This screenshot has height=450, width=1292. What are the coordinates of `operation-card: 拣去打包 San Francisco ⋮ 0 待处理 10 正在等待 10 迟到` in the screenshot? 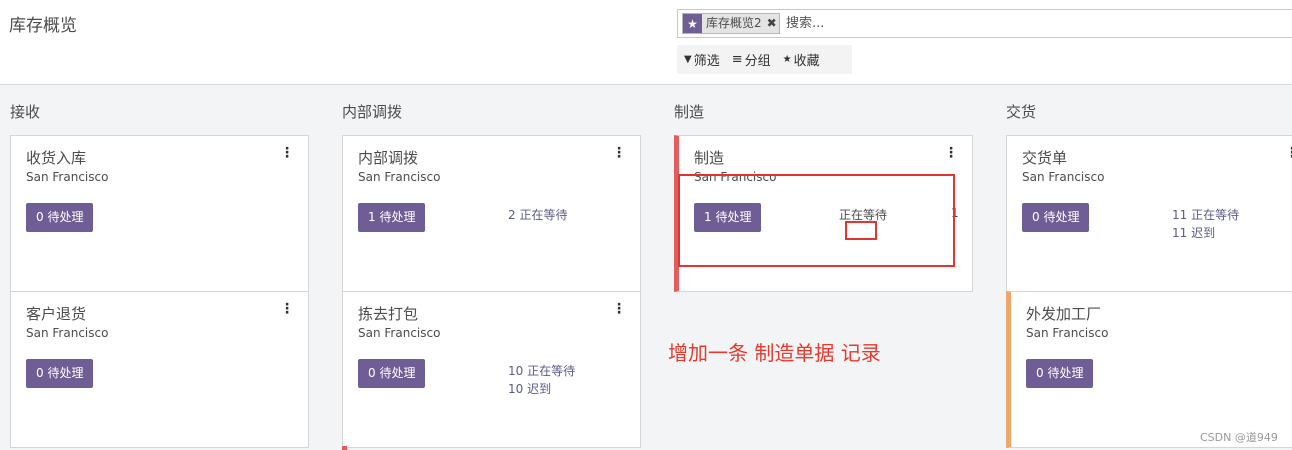 It's located at (491, 369).